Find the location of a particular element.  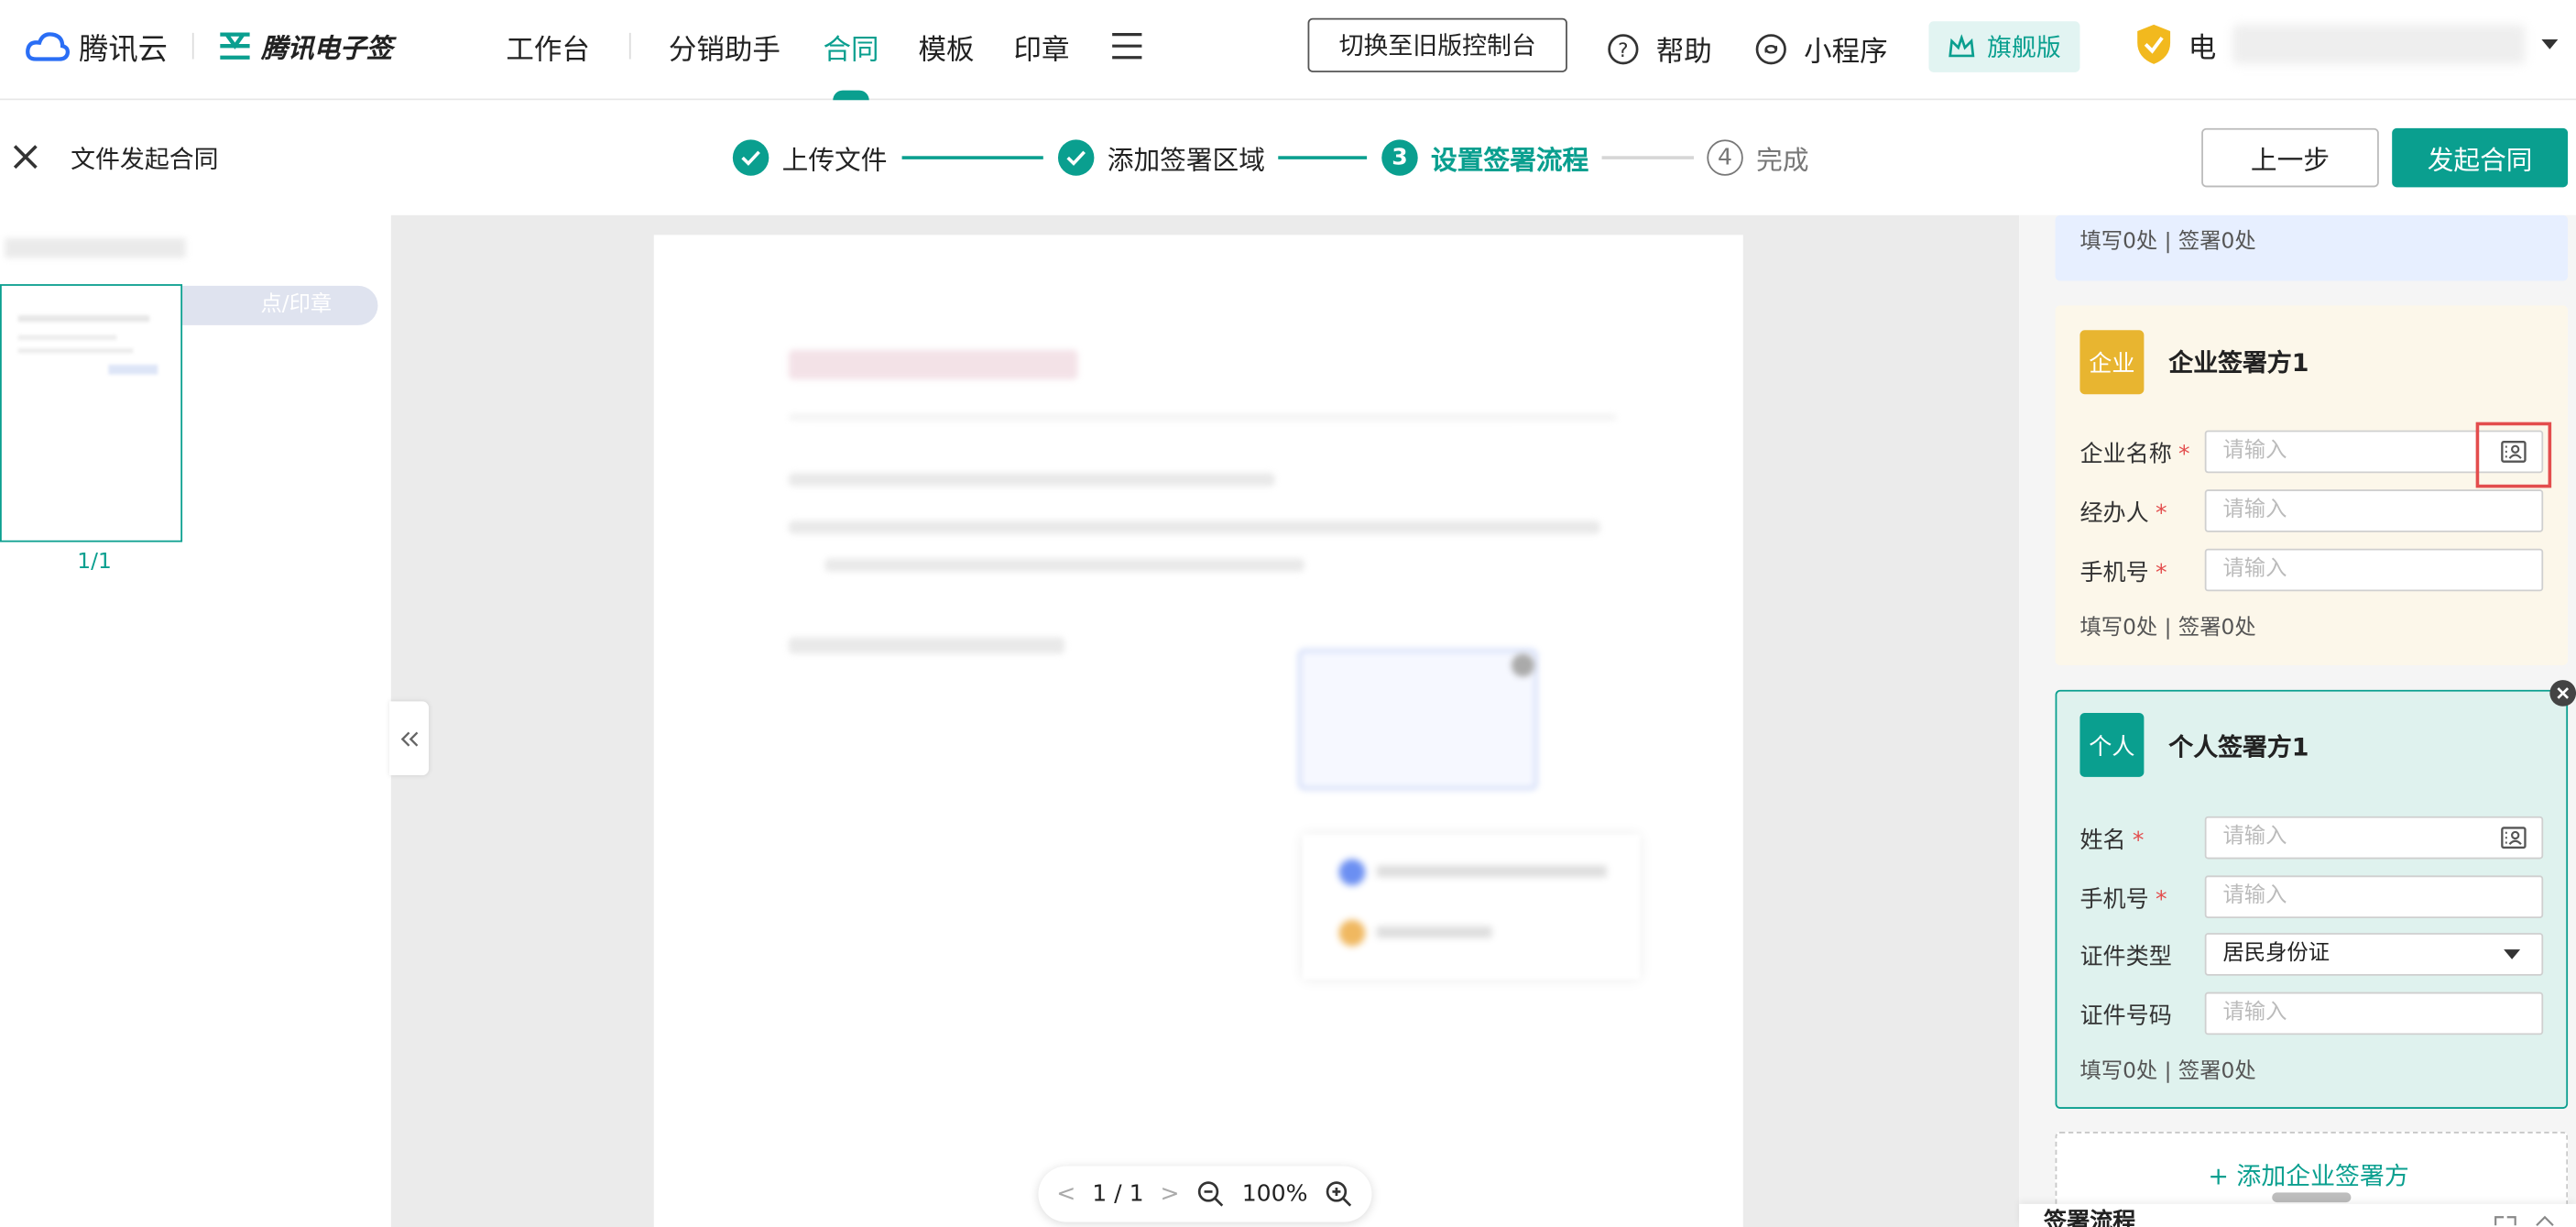

nav-distribution: 分销助手 is located at coordinates (725, 47).